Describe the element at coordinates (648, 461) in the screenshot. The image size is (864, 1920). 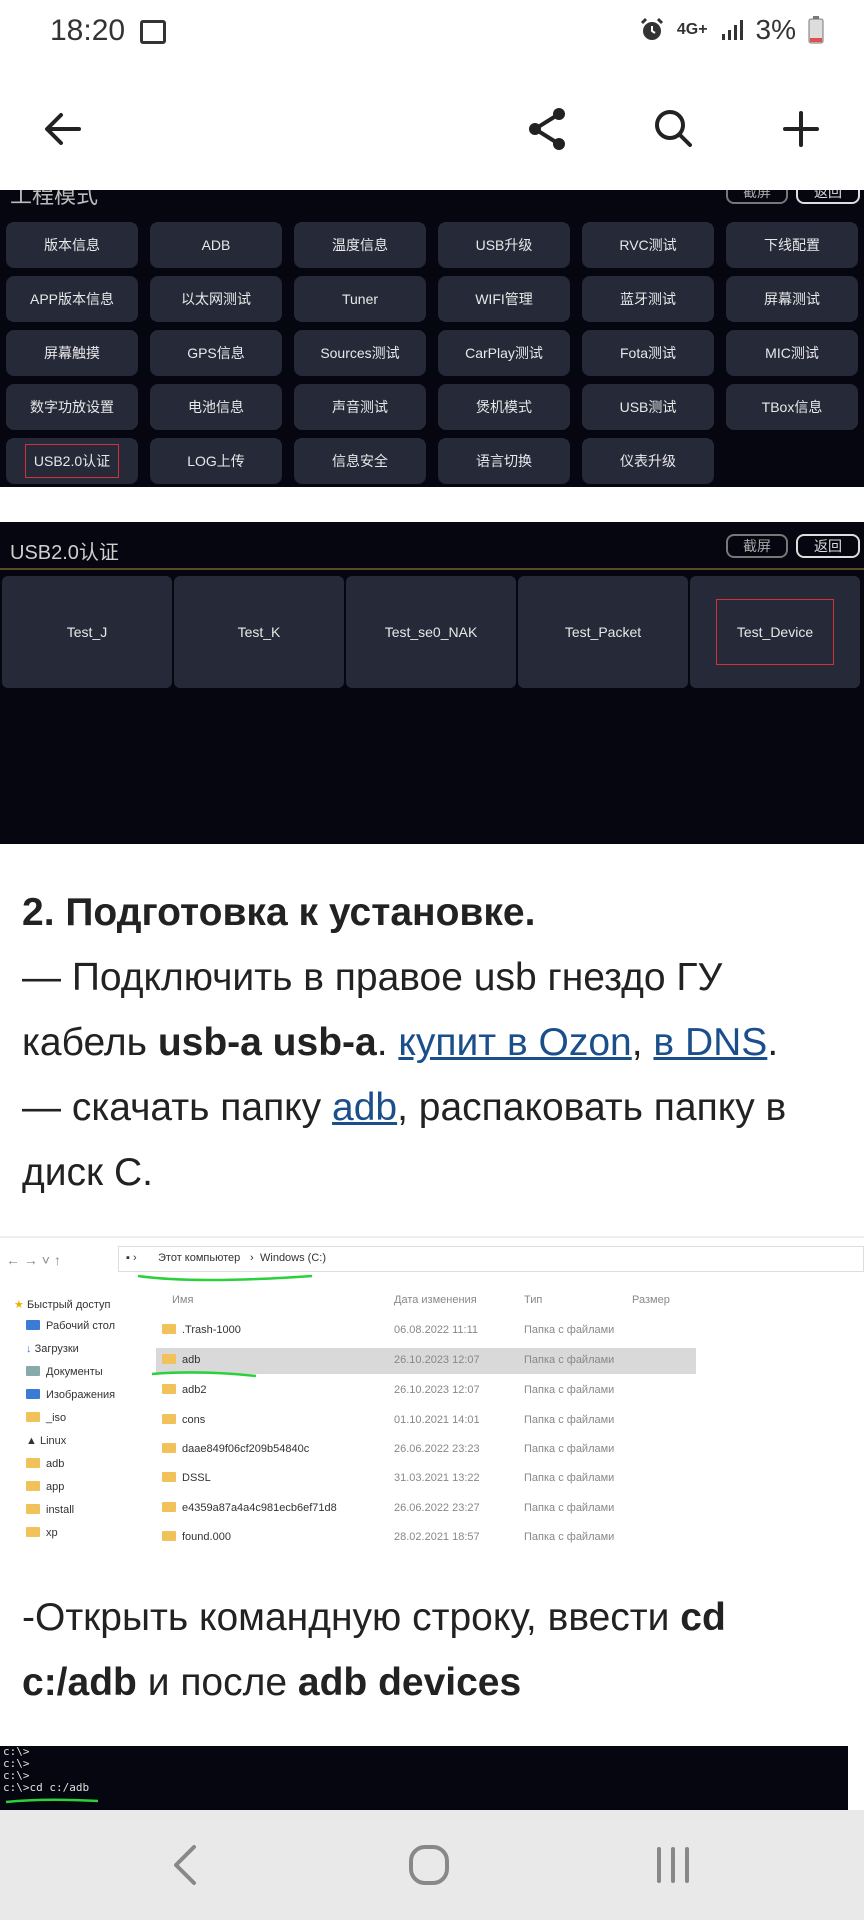
I see `grid-button: 仪表升级` at that location.